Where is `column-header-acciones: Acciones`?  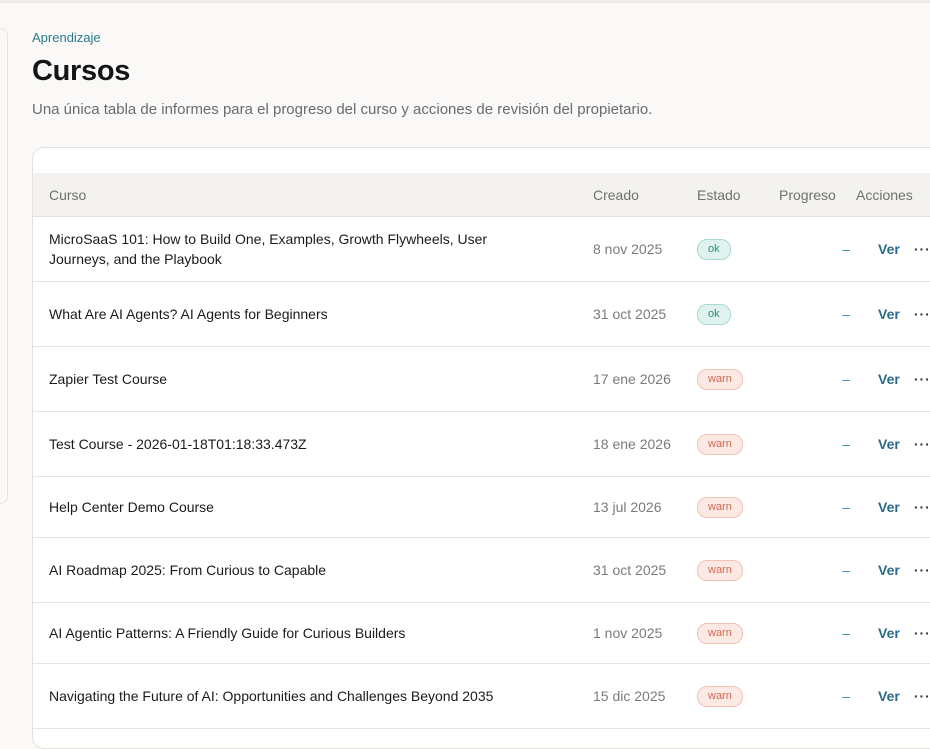 column-header-acciones: Acciones is located at coordinates (893, 195).